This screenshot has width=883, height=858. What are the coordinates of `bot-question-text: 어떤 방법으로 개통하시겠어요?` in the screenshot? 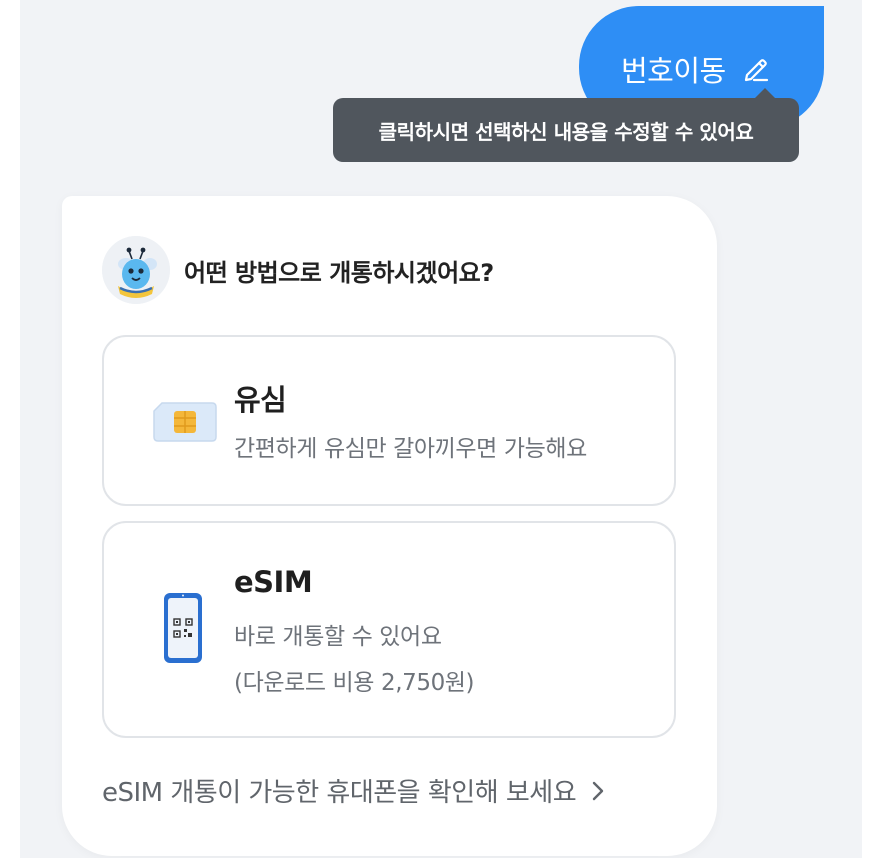 It's located at (339, 272).